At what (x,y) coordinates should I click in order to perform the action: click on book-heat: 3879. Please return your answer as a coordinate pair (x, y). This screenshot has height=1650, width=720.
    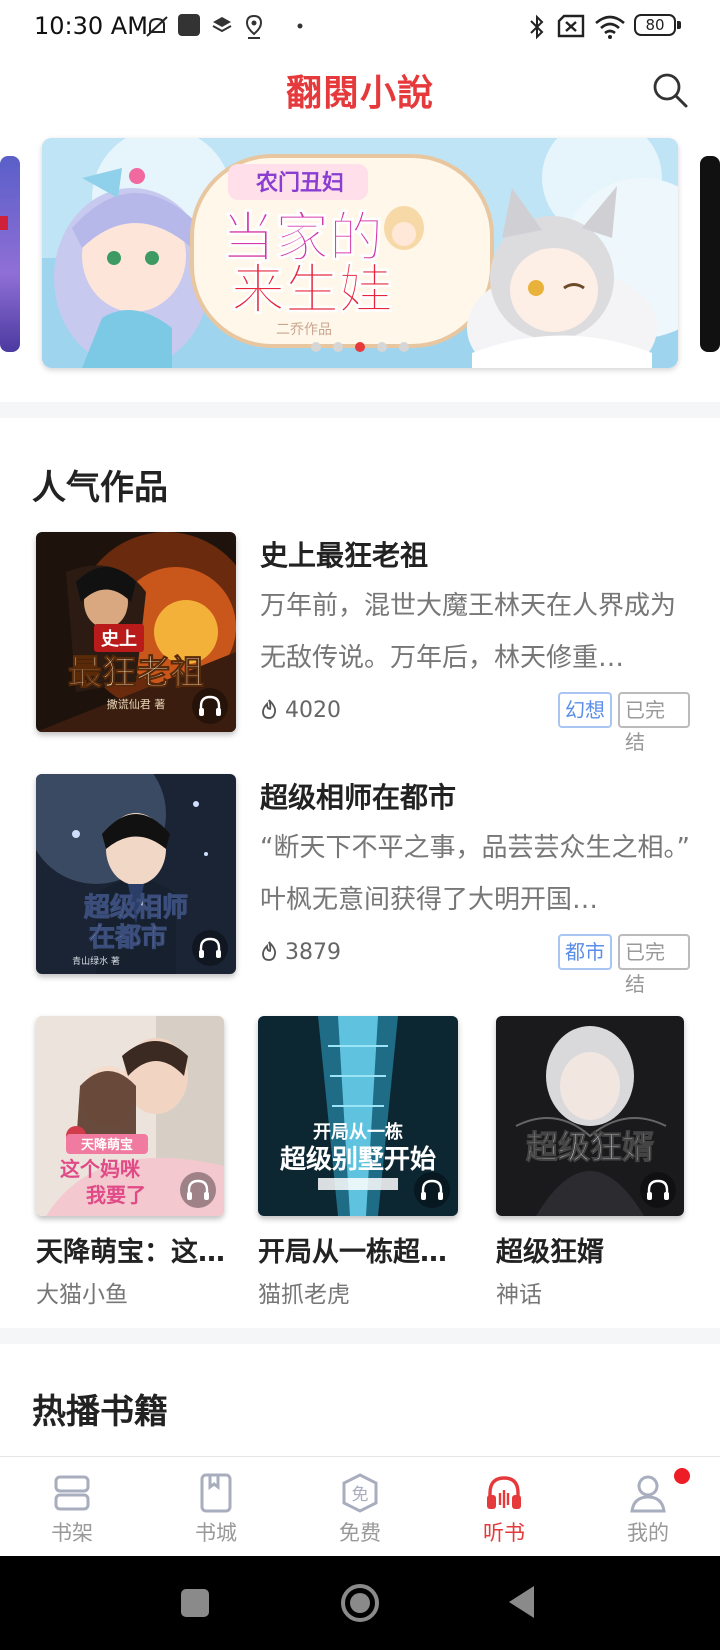
    Looking at the image, I should click on (300, 952).